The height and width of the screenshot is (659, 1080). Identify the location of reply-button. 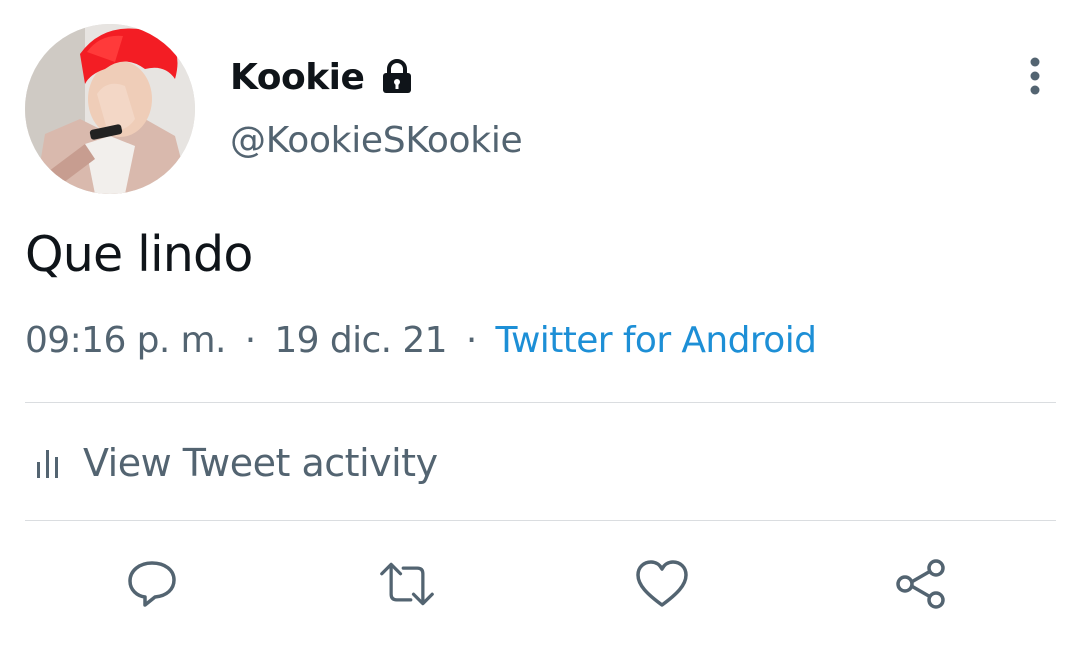
(152, 584).